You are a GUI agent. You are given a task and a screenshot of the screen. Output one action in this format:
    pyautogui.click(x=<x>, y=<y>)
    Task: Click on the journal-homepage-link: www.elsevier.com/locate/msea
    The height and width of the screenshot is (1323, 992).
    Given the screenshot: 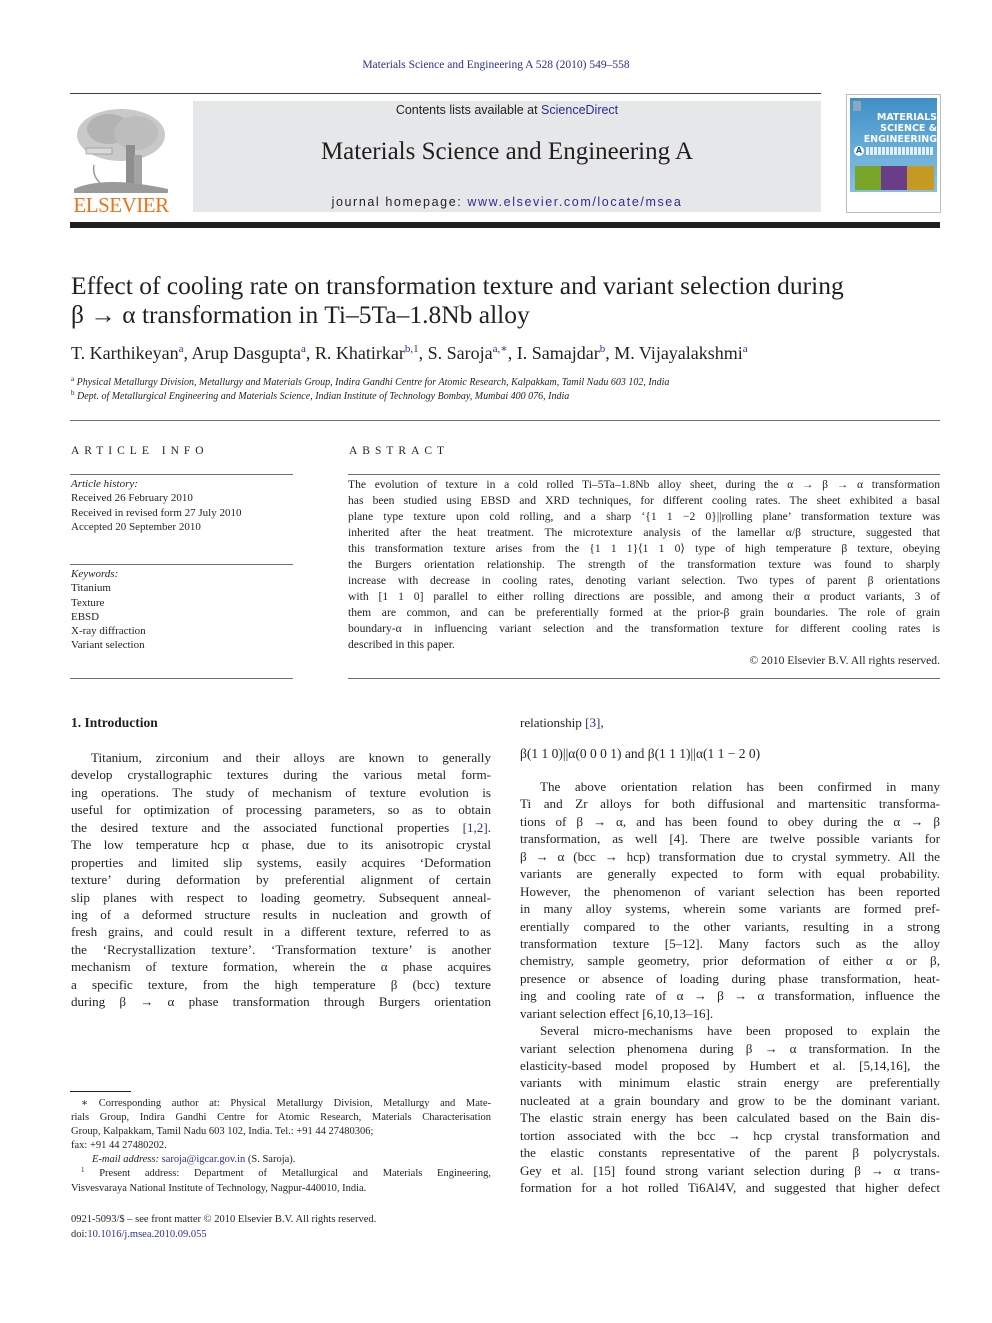 What is the action you would take?
    pyautogui.click(x=574, y=202)
    